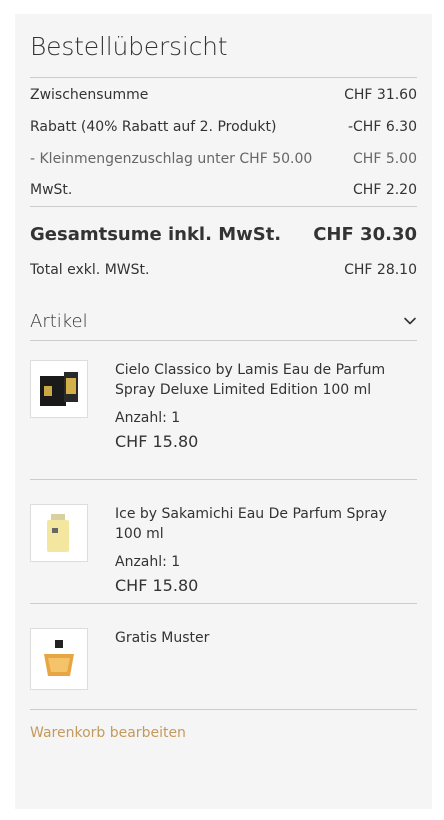 Image resolution: width=444 pixels, height=820 pixels. Describe the element at coordinates (223, 659) in the screenshot. I see `cart-item: Gratis Muster` at that location.